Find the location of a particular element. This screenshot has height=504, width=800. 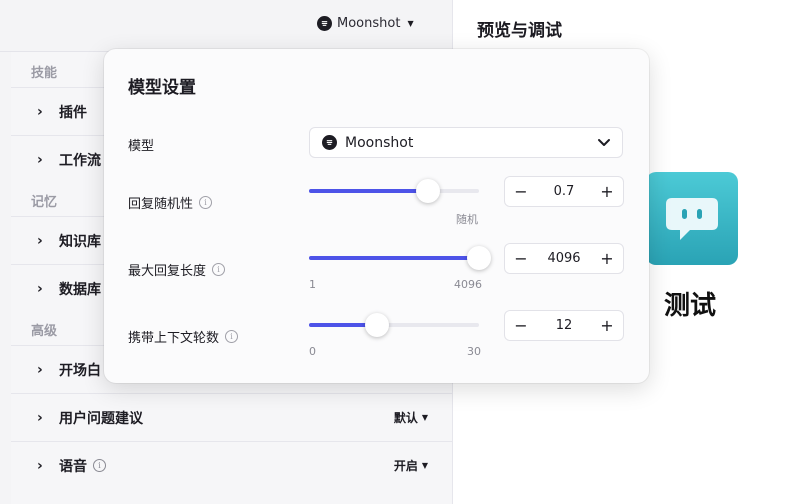

group-label-memory: 记忆 is located at coordinates (44, 202).